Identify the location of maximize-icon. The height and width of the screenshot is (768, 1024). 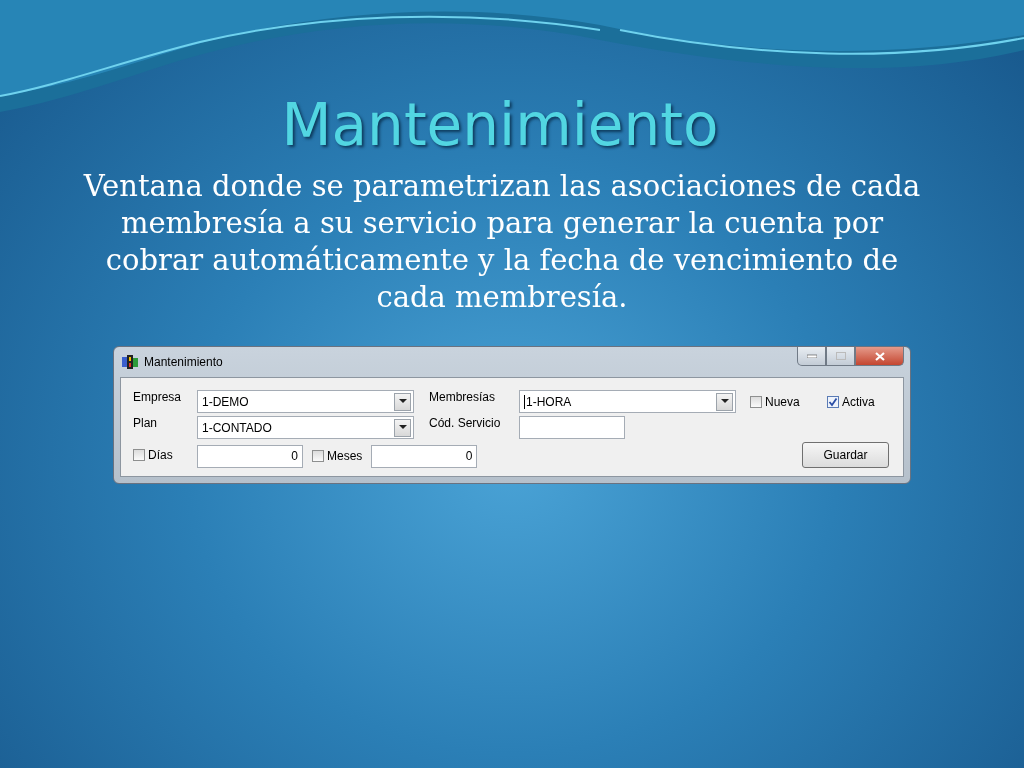
(840, 356).